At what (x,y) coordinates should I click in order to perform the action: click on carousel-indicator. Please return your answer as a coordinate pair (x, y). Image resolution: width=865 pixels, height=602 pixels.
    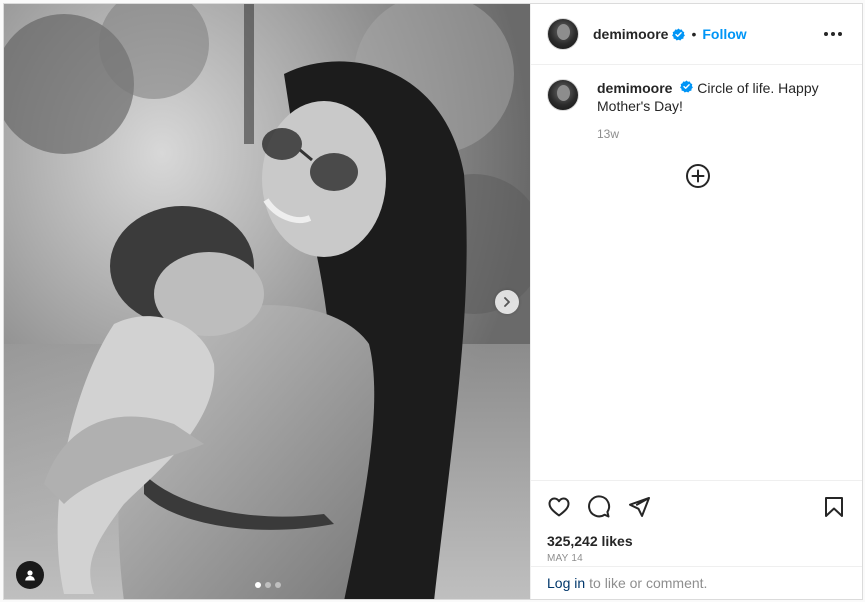
    Looking at the image, I should click on (268, 585).